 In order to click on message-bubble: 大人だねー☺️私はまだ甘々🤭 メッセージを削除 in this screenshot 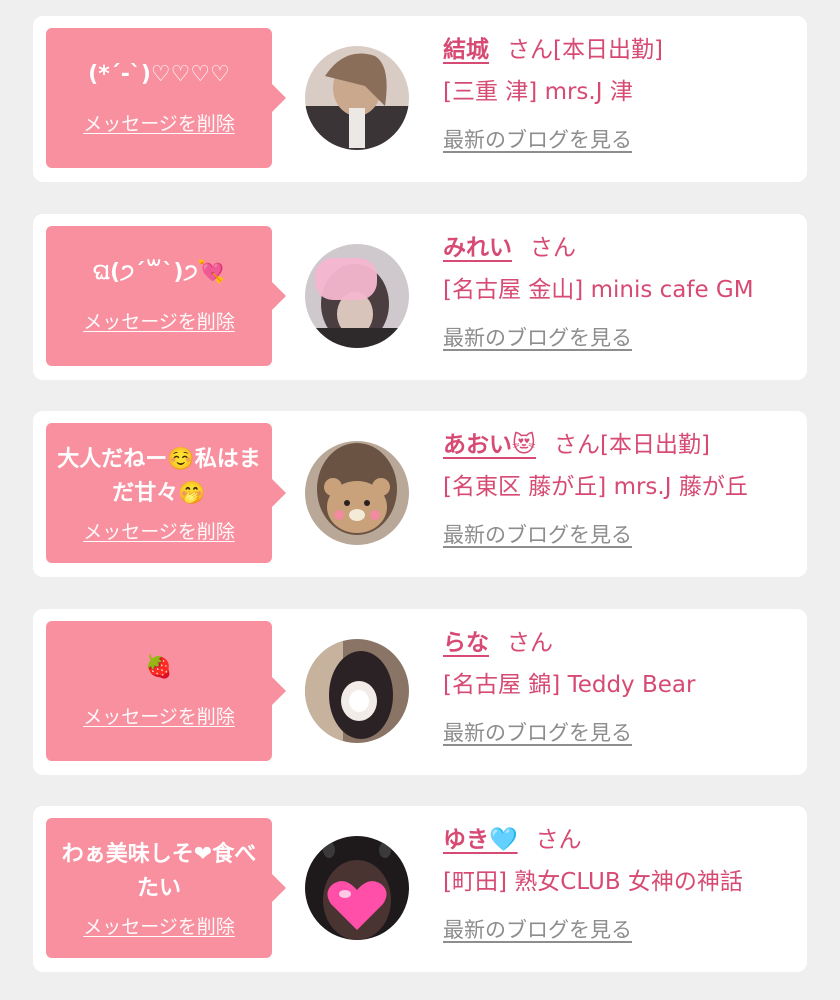, I will do `click(166, 493)`.